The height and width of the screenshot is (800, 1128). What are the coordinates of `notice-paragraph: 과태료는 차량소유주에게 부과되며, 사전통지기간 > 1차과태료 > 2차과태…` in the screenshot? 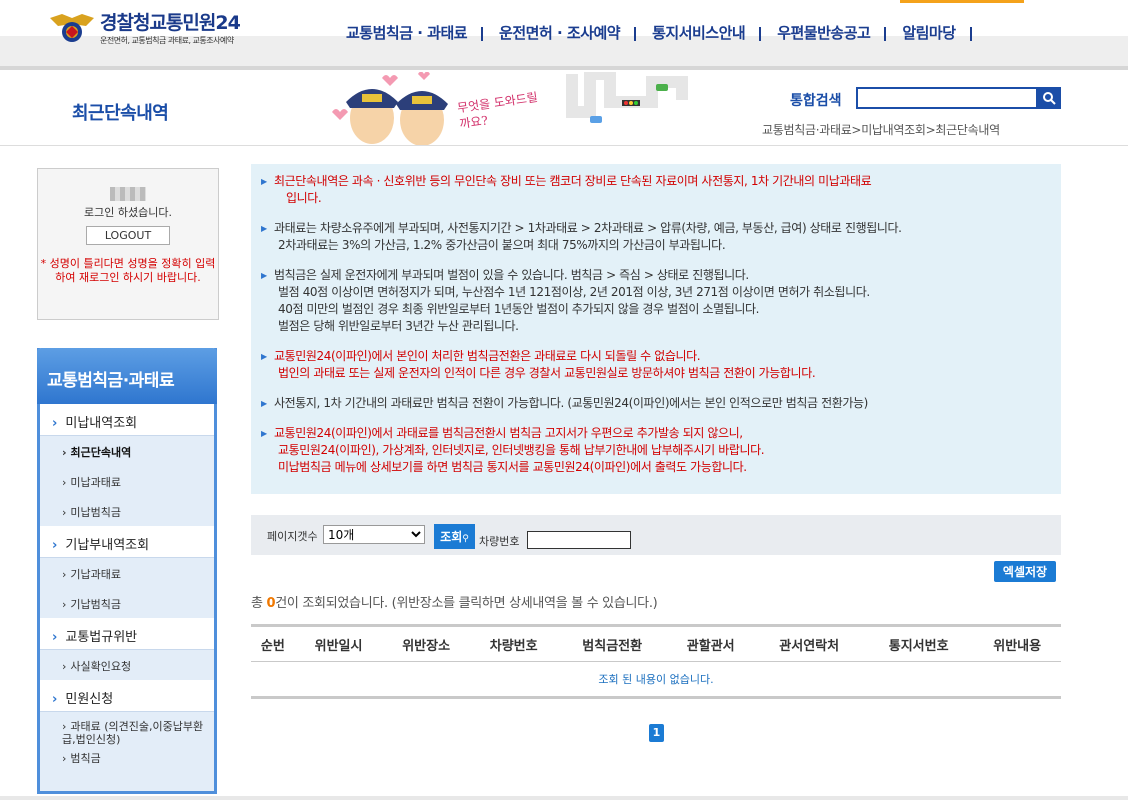 It's located at (661, 237).